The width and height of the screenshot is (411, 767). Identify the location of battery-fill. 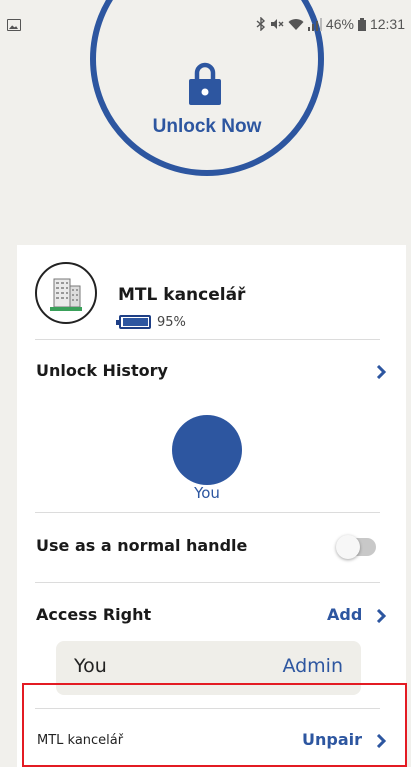
(135, 322).